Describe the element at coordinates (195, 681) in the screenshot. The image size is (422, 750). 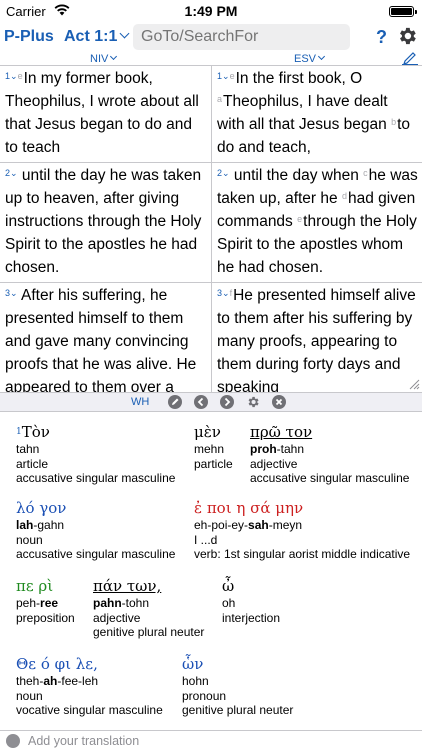
I see `transliteration-syllable: hohn` at that location.